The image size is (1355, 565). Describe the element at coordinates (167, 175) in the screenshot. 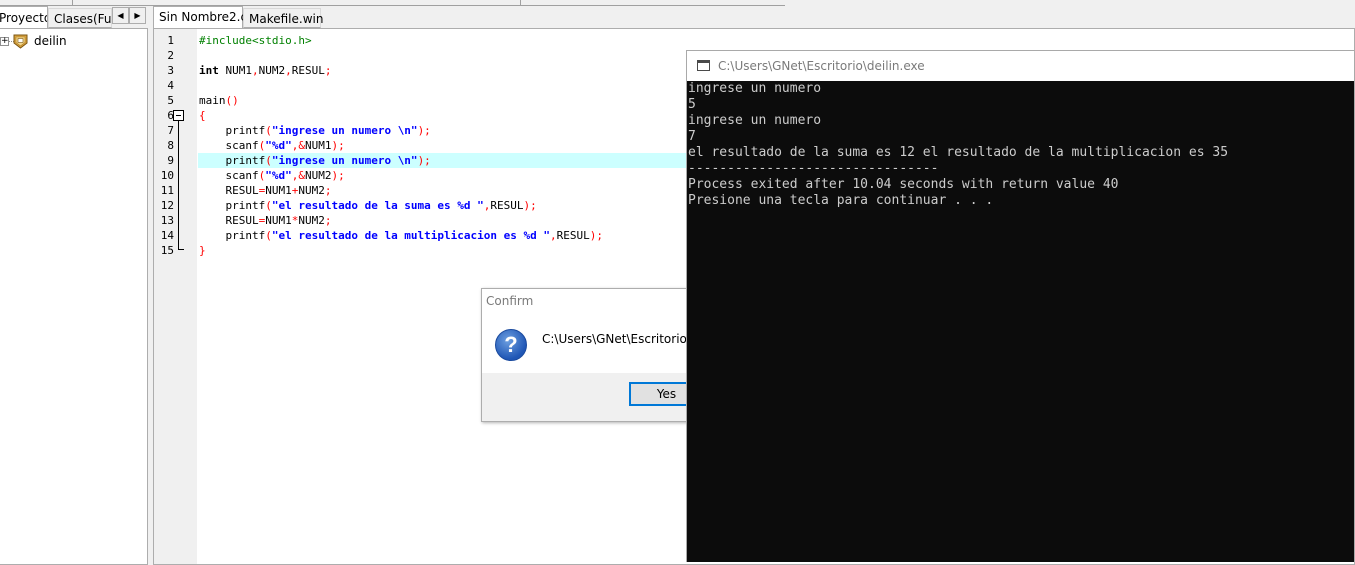

I see `line-number: 10` at that location.